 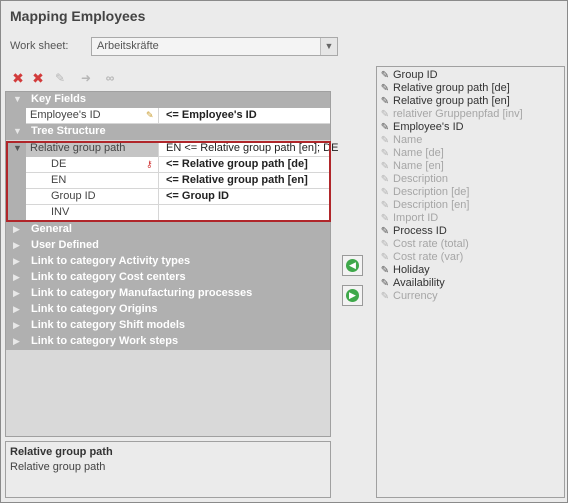 What do you see at coordinates (60, 78) in the screenshot?
I see `edit-icon: ✎` at bounding box center [60, 78].